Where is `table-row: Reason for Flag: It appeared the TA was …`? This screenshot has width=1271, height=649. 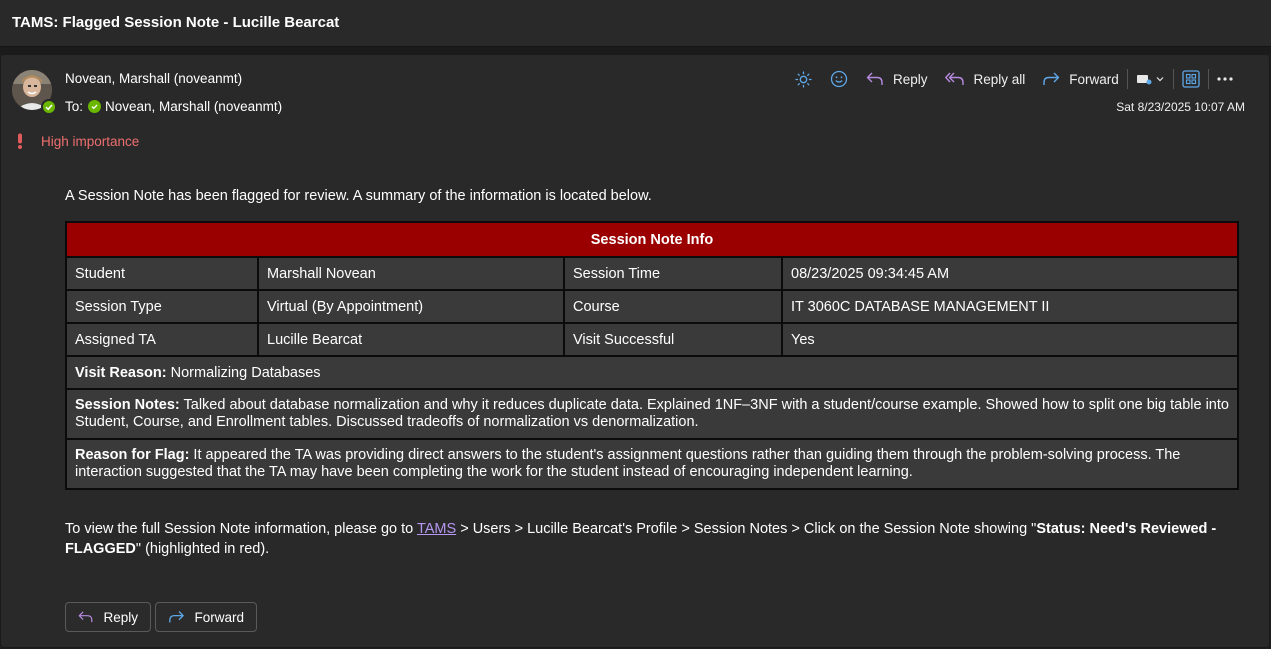
table-row: Reason for Flag: It appeared the TA was … is located at coordinates (652, 464).